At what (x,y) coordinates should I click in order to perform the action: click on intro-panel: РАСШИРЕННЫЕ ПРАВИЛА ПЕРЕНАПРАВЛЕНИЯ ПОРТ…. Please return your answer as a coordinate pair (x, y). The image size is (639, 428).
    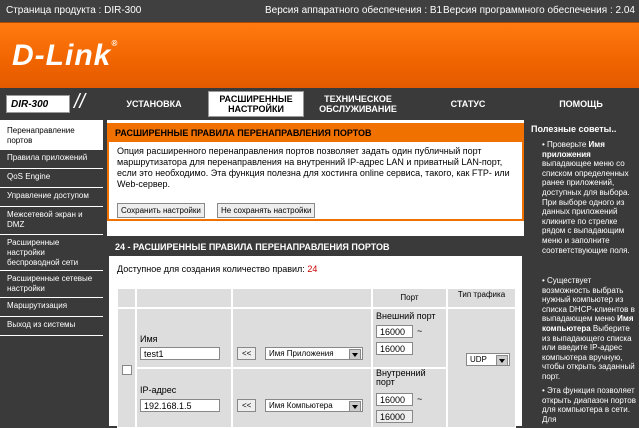
    Looking at the image, I should click on (315, 172).